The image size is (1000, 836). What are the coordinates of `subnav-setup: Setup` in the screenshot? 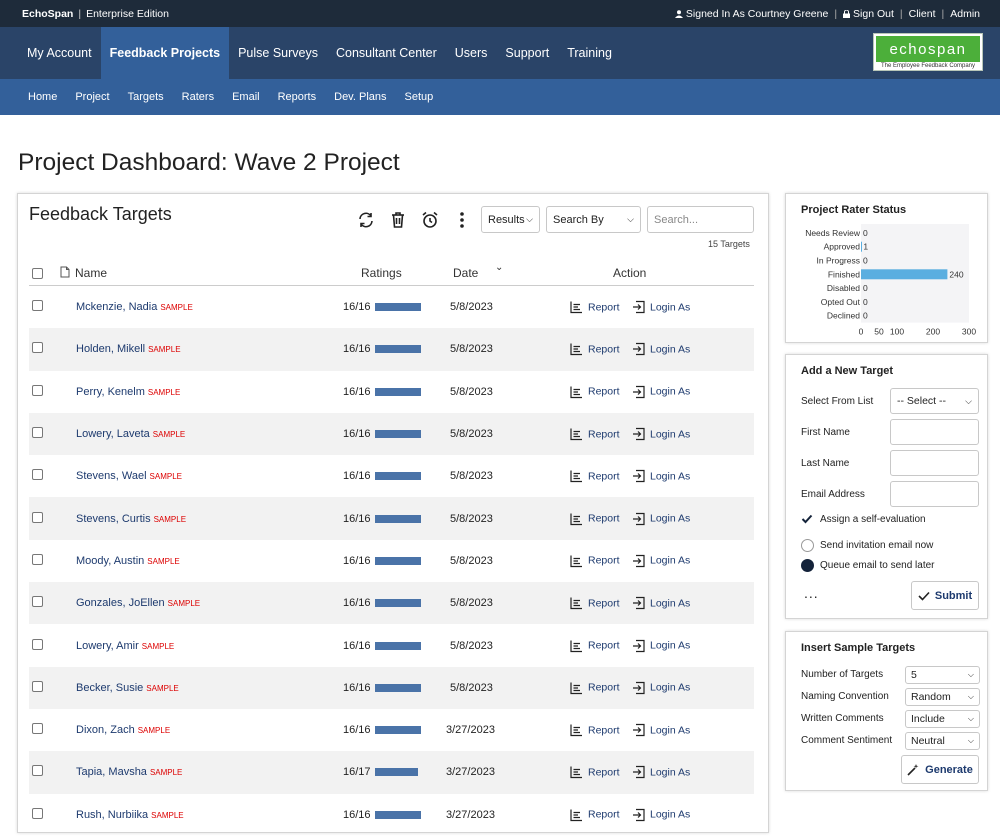 It's located at (419, 97).